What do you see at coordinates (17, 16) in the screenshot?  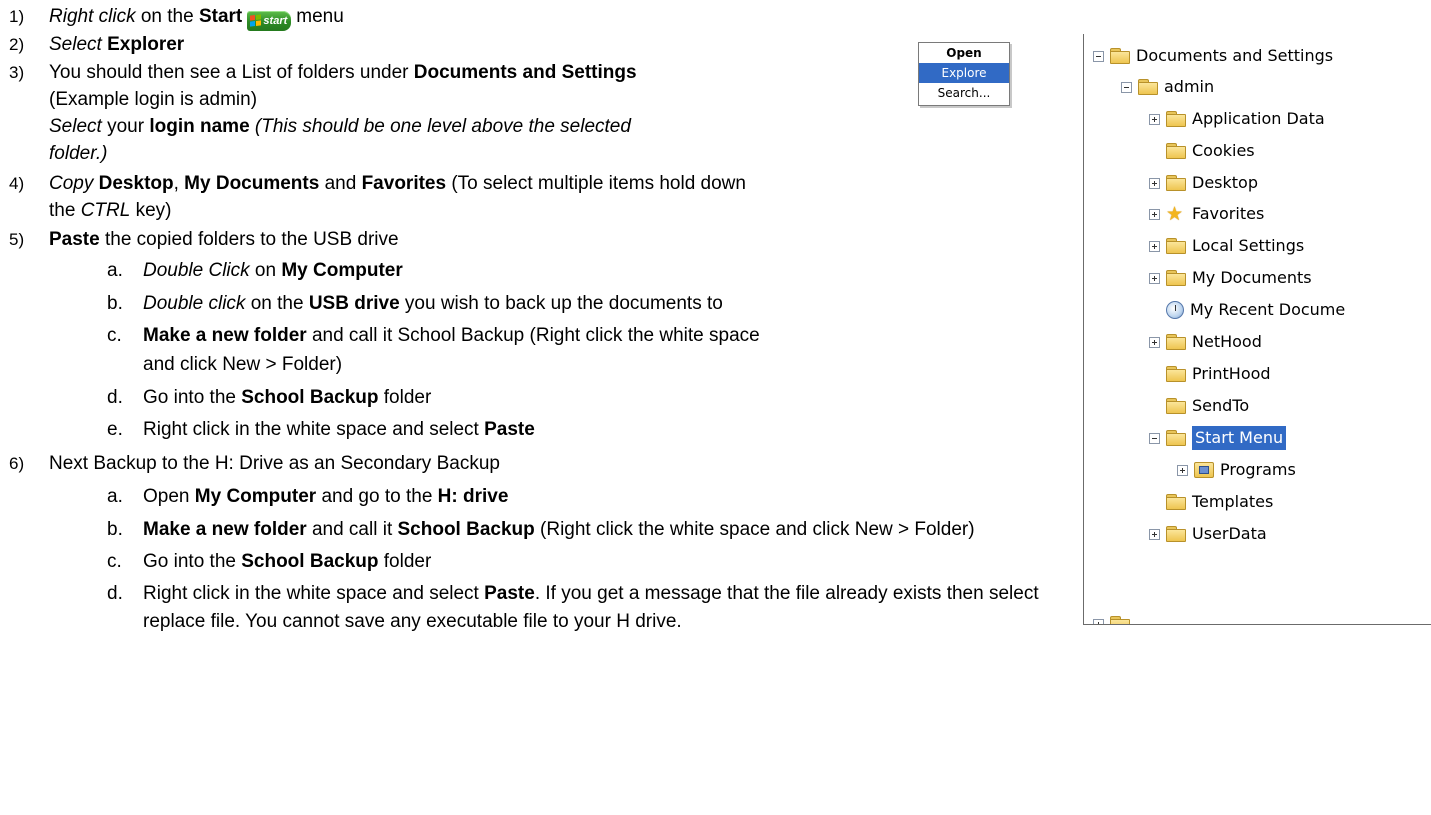 I see `step-number: 1)` at bounding box center [17, 16].